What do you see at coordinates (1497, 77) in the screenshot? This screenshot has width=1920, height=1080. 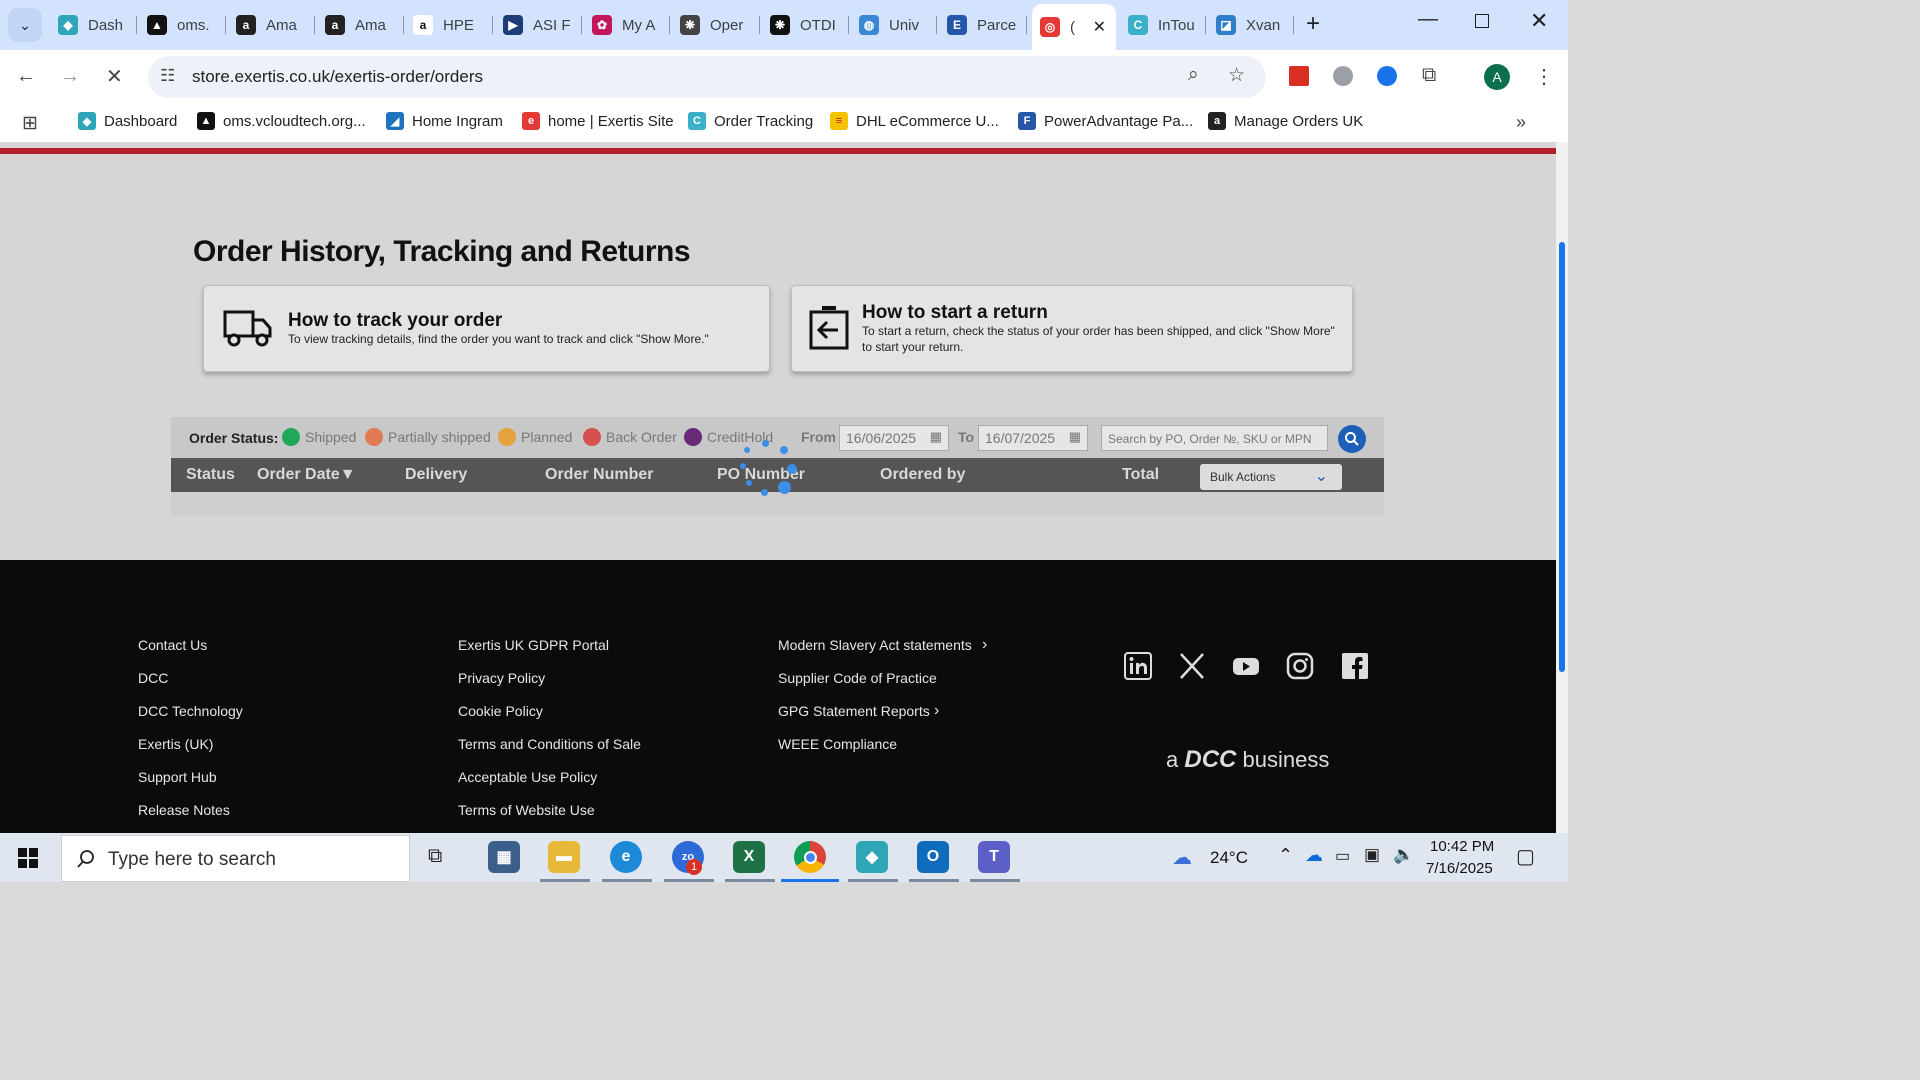 I see `profile-avatar: A` at bounding box center [1497, 77].